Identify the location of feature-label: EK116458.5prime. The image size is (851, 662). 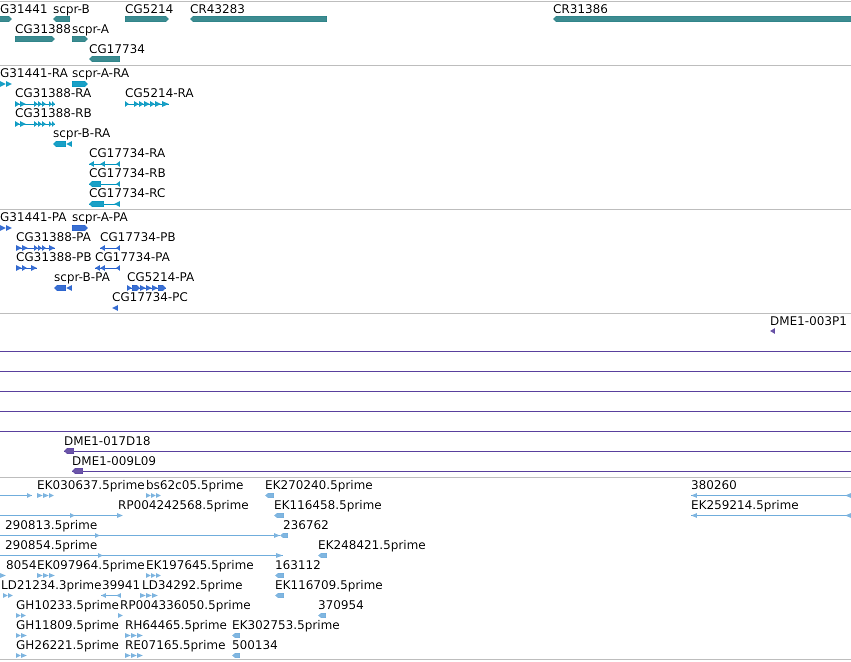
(328, 505).